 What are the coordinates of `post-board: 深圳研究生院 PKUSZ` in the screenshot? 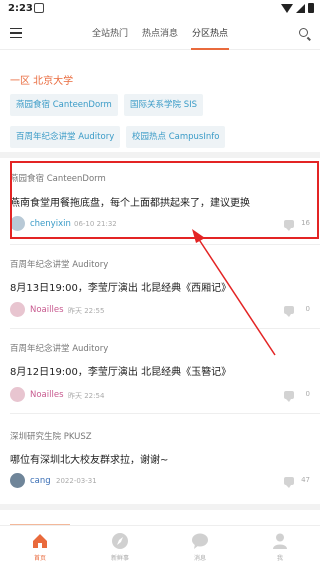 It's located at (51, 436).